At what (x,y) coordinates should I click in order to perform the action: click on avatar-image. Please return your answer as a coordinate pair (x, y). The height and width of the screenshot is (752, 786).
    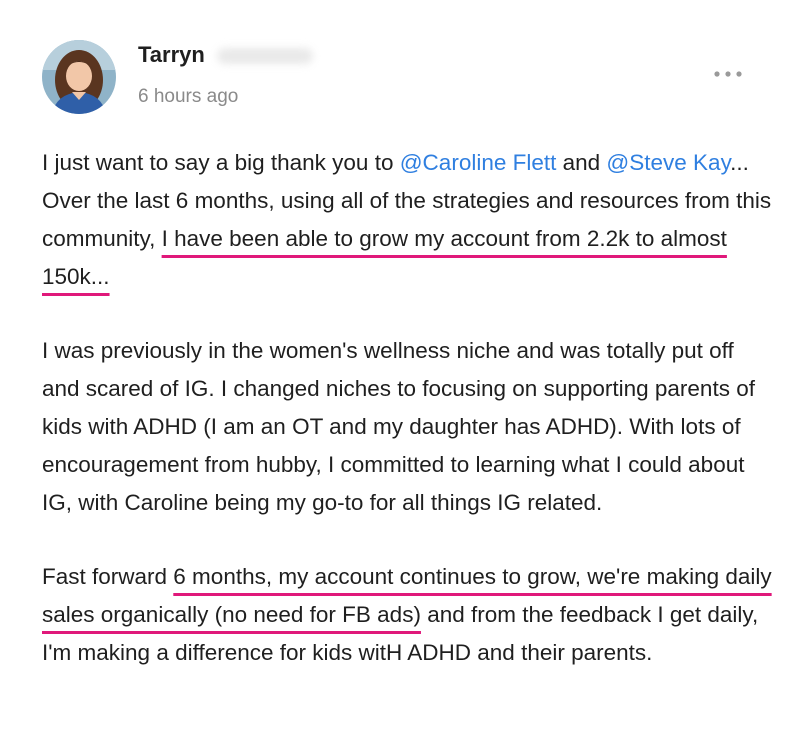
    Looking at the image, I should click on (79, 77).